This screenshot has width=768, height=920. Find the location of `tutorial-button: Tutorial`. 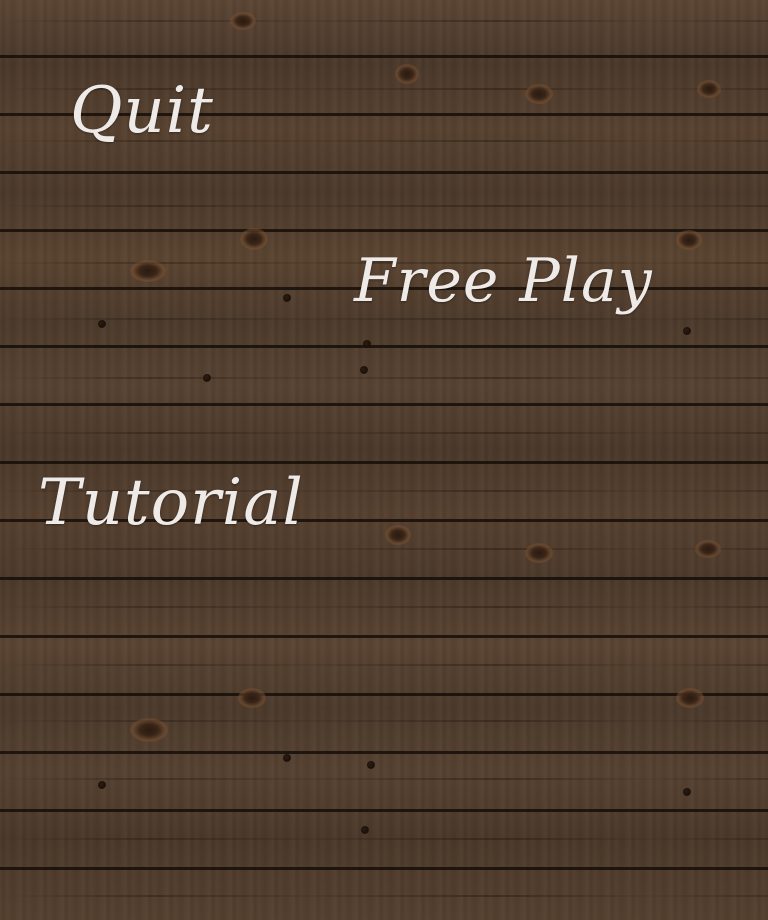

tutorial-button: Tutorial is located at coordinates (171, 503).